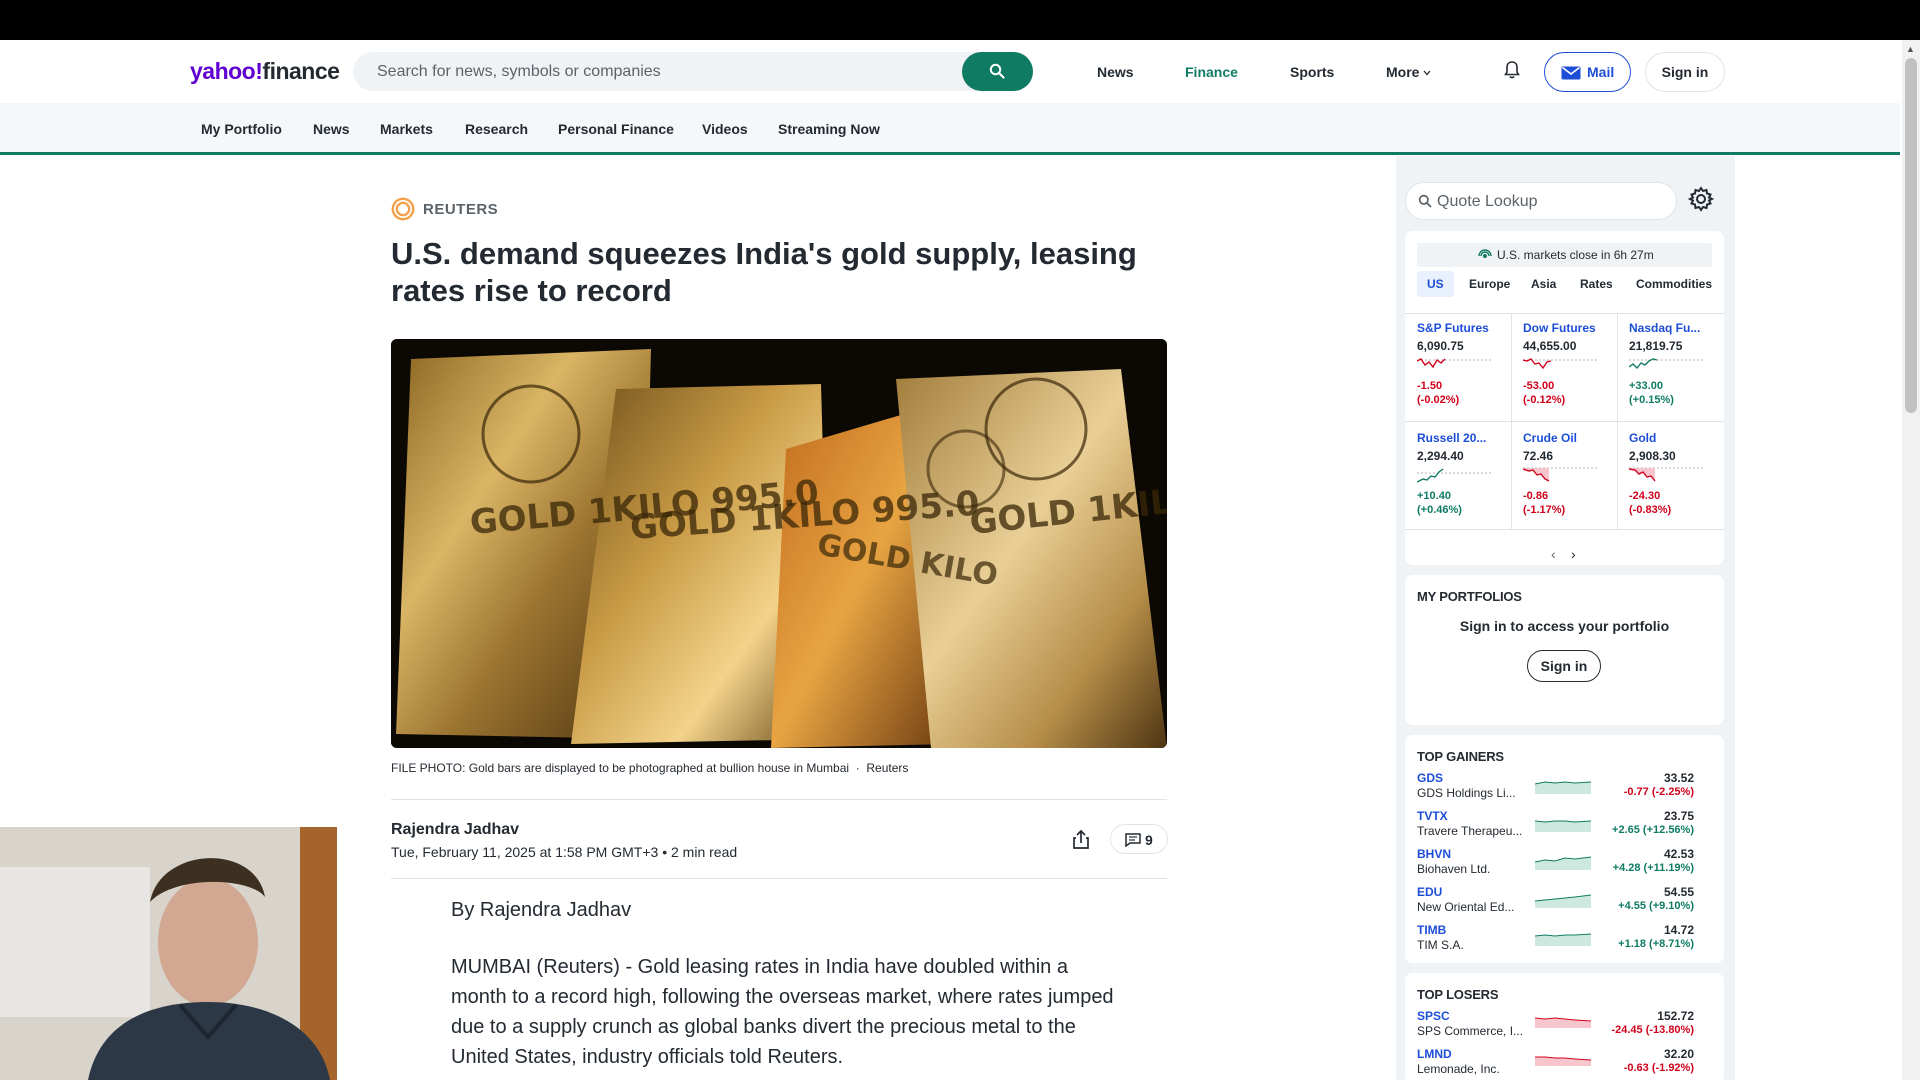  What do you see at coordinates (1489, 284) in the screenshot?
I see `tab-europe: Europe` at bounding box center [1489, 284].